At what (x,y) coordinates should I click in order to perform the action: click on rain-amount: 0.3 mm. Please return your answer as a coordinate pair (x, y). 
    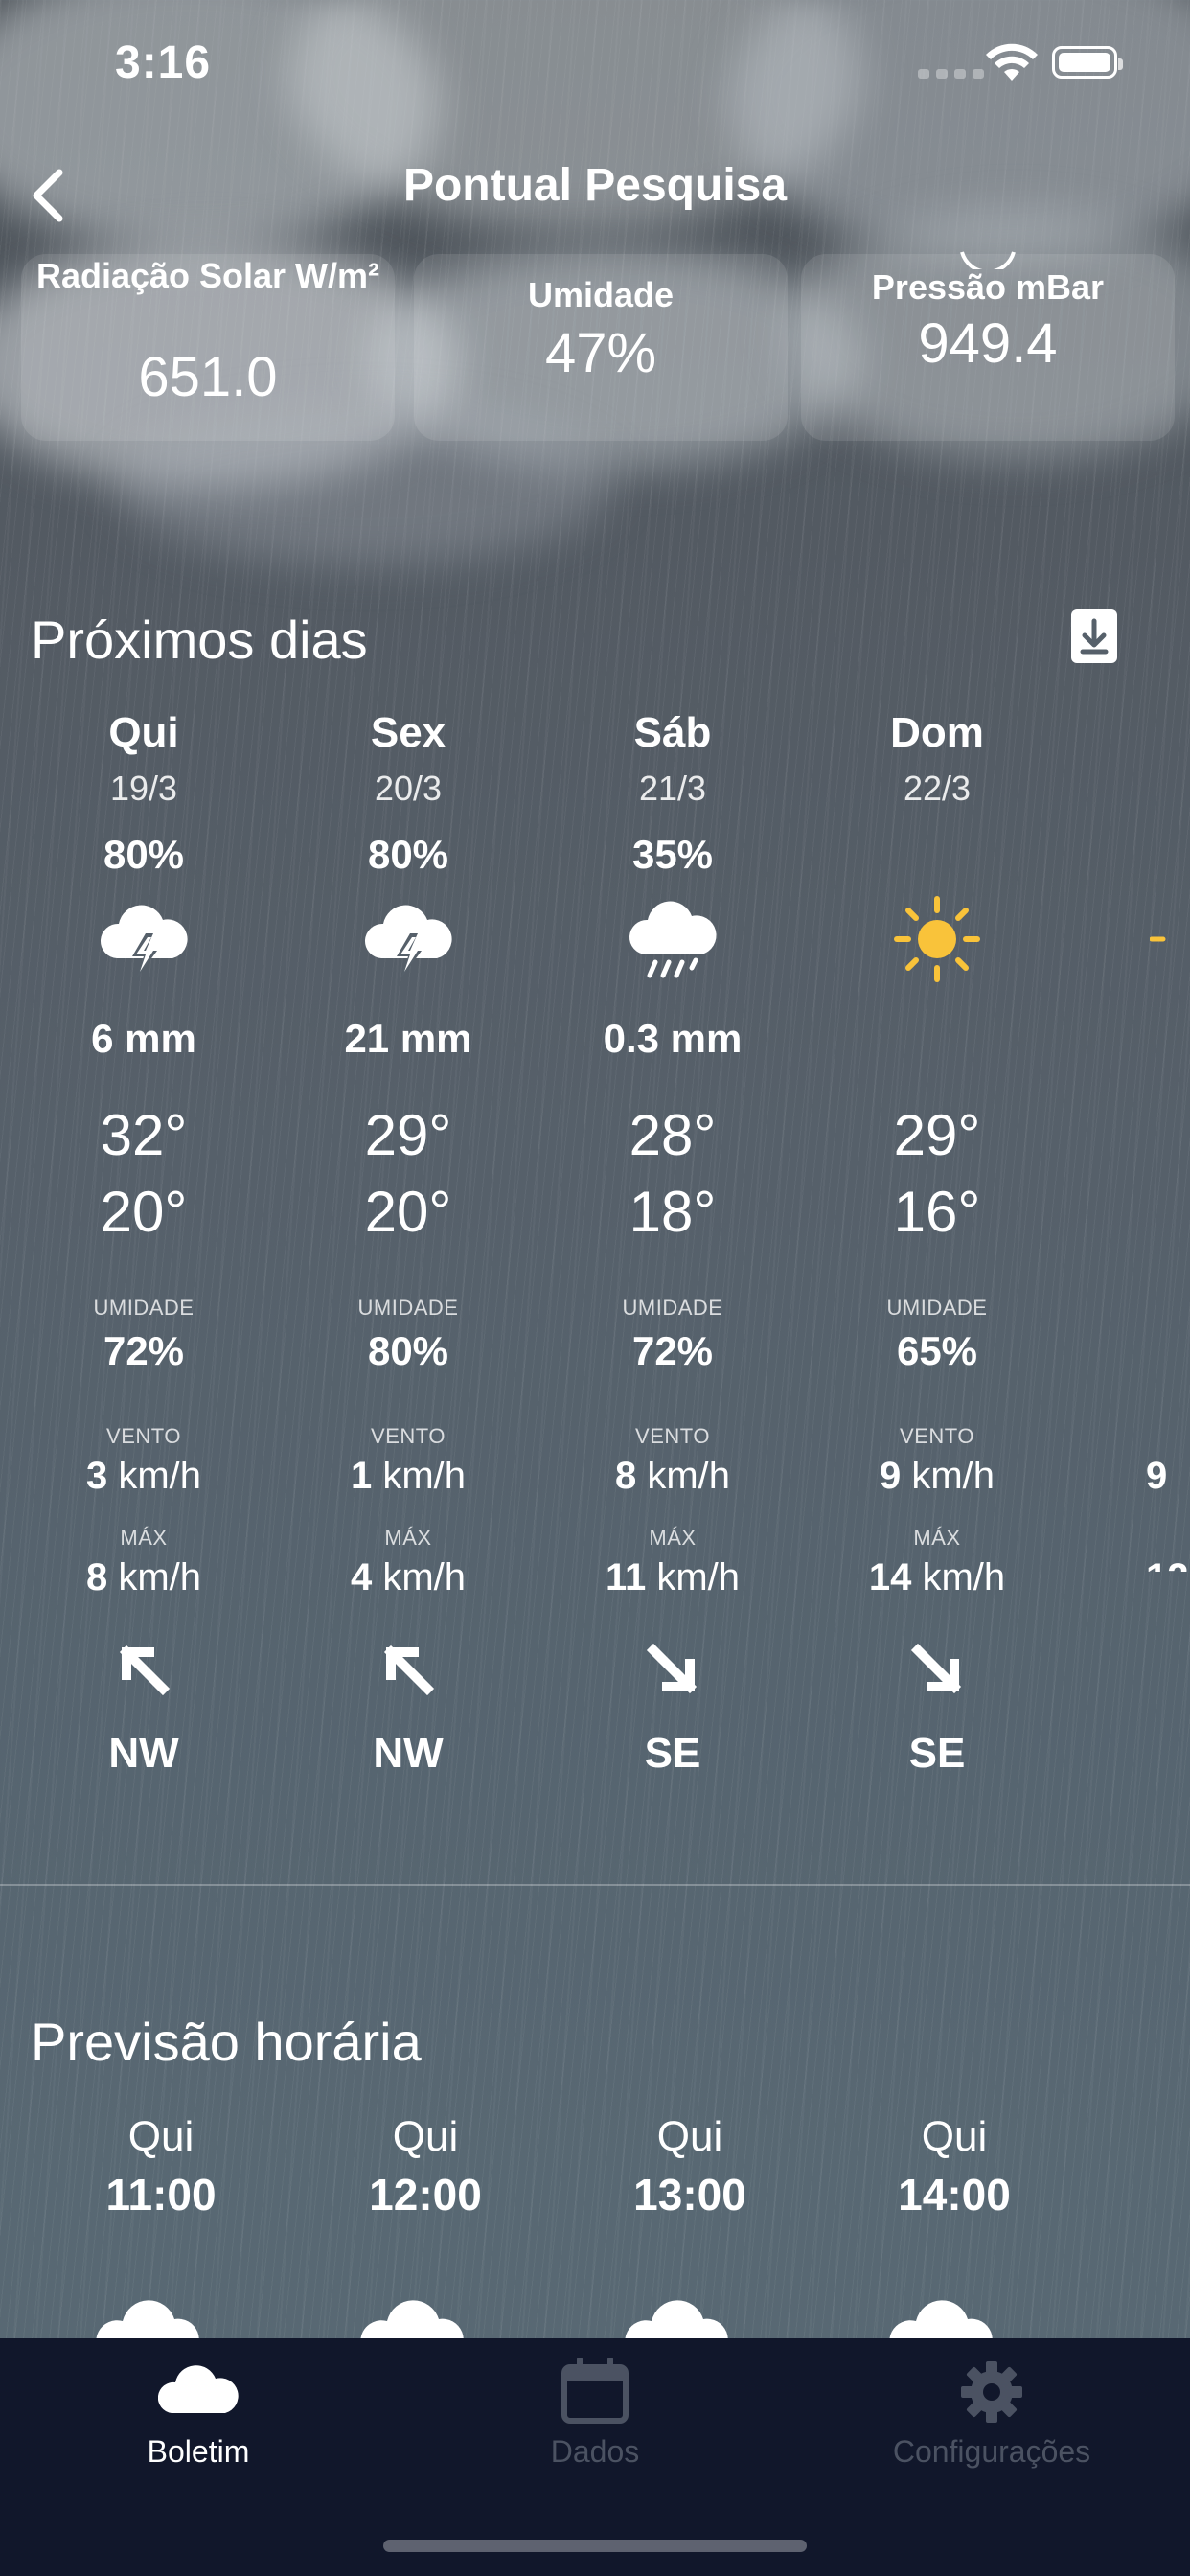
    Looking at the image, I should click on (673, 1038).